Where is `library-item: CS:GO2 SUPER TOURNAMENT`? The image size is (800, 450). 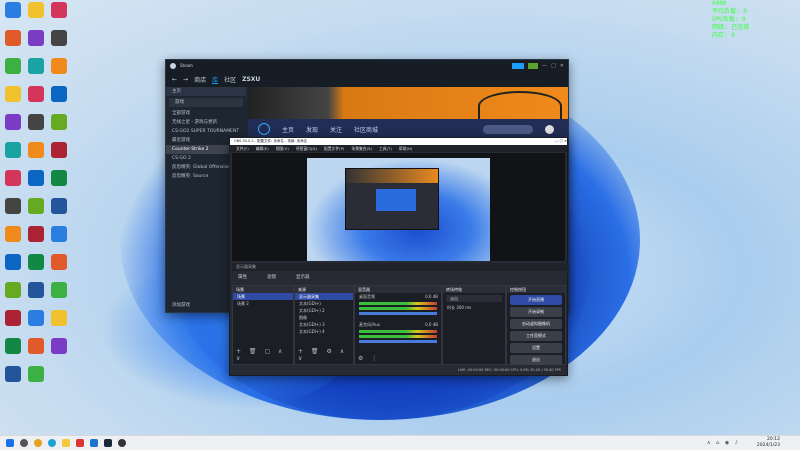
library-item: CS:GO2 SUPER TOURNAMENT is located at coordinates (206, 131).